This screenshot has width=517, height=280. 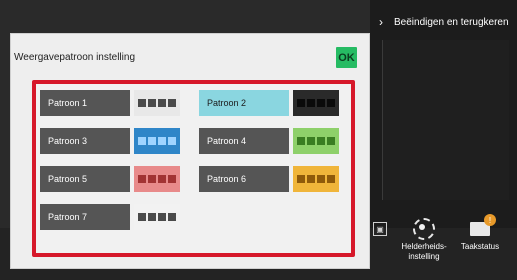 I want to click on pattern-item-2: Patroon 2, so click(x=269, y=103).